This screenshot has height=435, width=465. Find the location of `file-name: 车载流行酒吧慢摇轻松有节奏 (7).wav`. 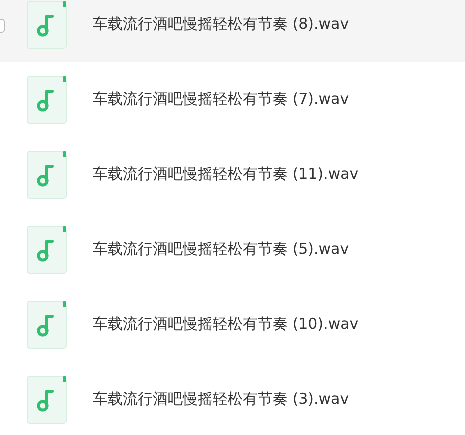

file-name: 车载流行酒吧慢摇轻松有节奏 (7).wav is located at coordinates (221, 99).